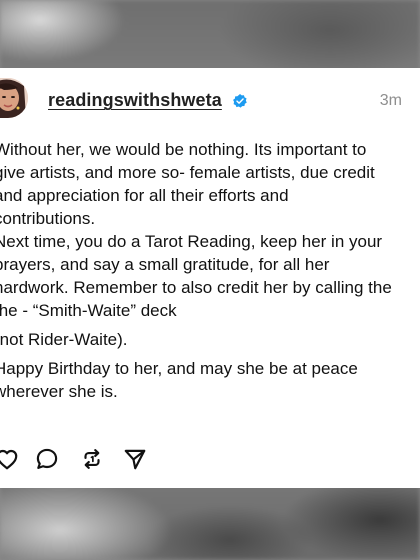 The image size is (420, 560). I want to click on post-text-line: contributions., so click(48, 218).